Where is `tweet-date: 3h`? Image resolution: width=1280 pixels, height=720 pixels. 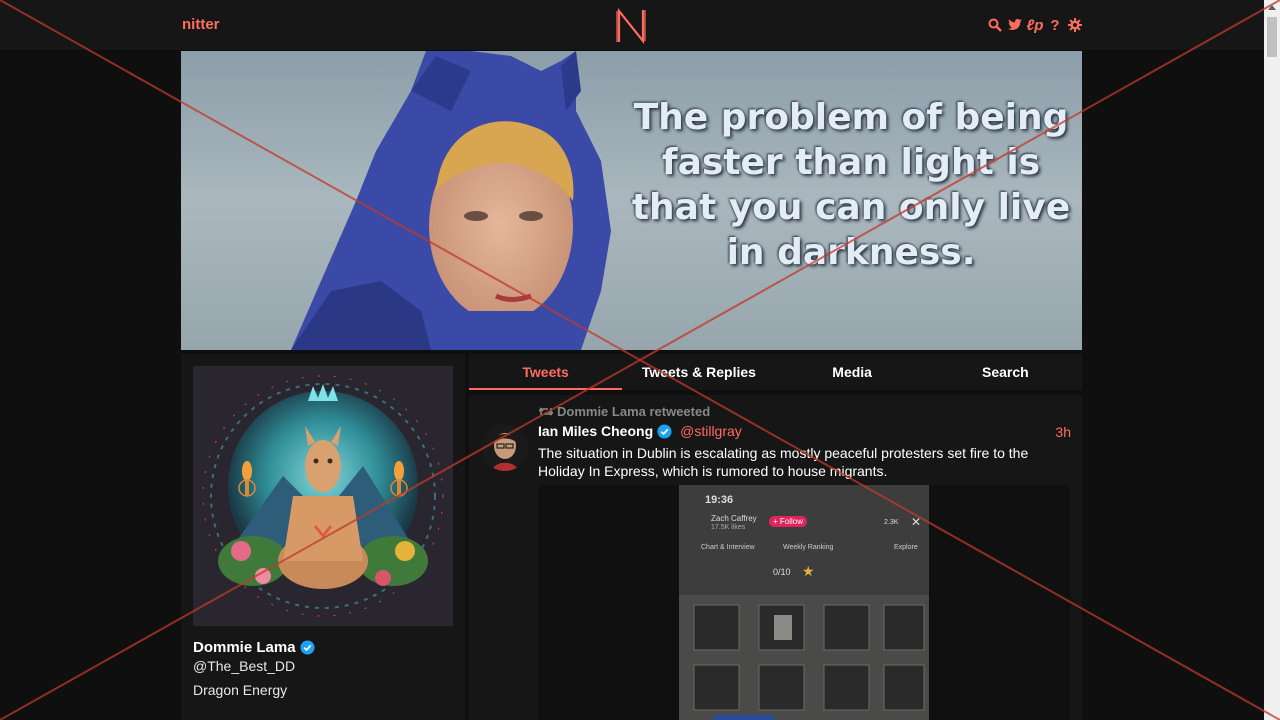 tweet-date: 3h is located at coordinates (1063, 432).